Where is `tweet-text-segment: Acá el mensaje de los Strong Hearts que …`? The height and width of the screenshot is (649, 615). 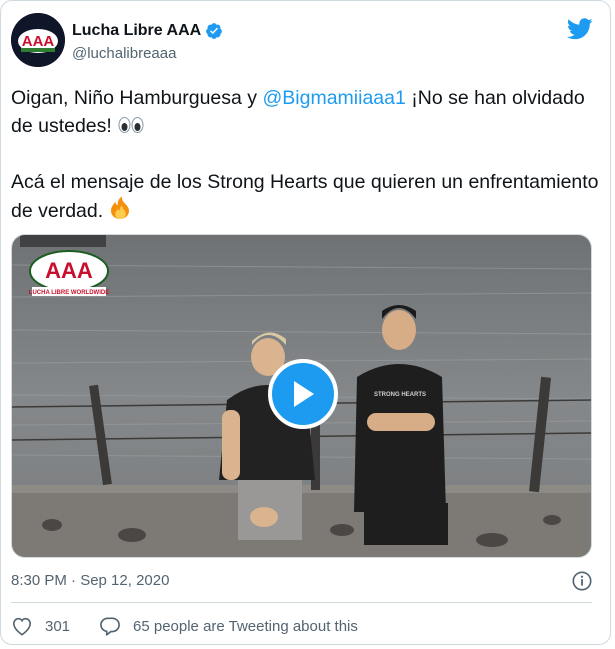
tweet-text-segment: Acá el mensaje de los Strong Hearts que … is located at coordinates (305, 196).